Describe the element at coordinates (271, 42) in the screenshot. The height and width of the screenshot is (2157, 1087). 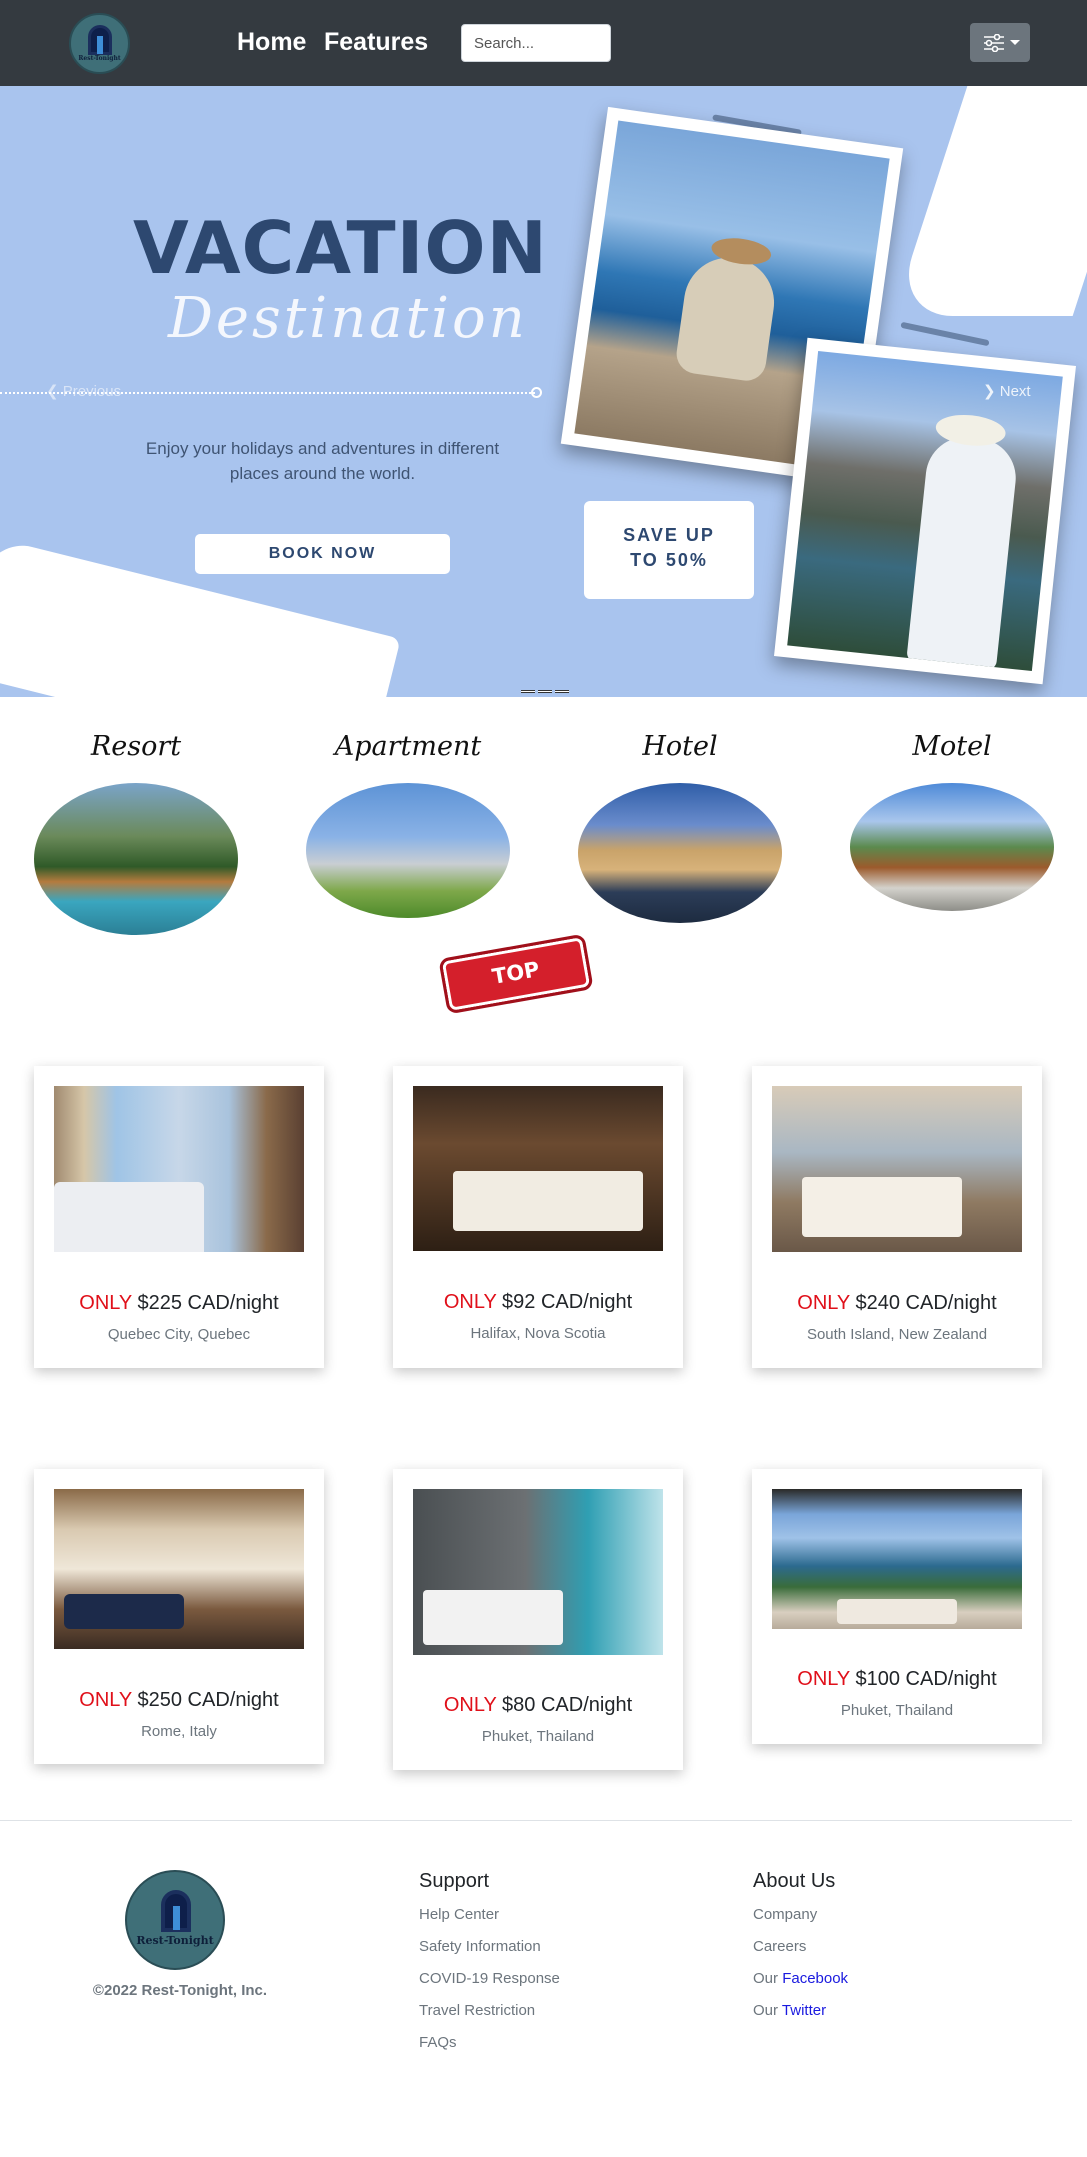
I see `nav-link-home: Home` at that location.